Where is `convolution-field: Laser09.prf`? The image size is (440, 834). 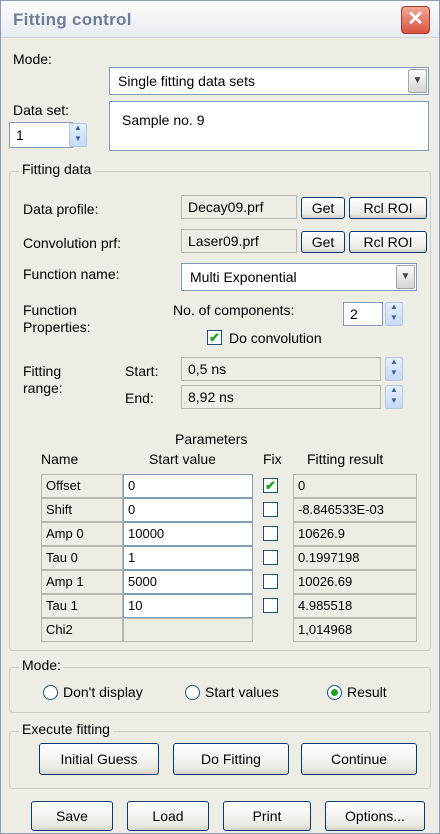
convolution-field: Laser09.prf is located at coordinates (239, 241).